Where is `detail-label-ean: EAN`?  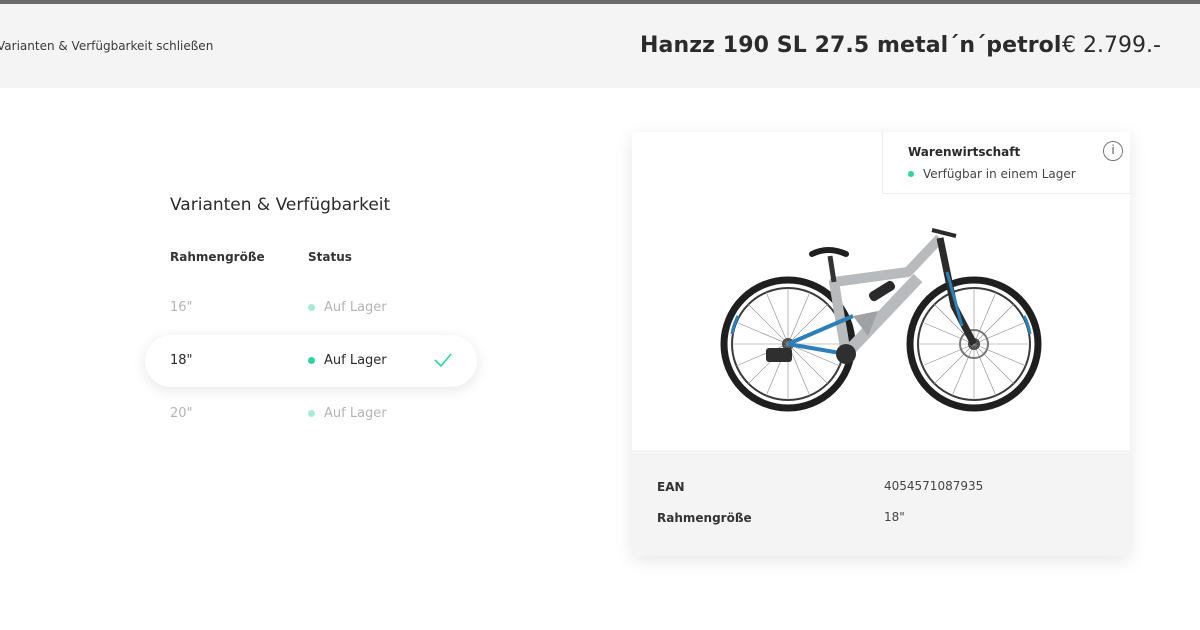
detail-label-ean: EAN is located at coordinates (671, 487).